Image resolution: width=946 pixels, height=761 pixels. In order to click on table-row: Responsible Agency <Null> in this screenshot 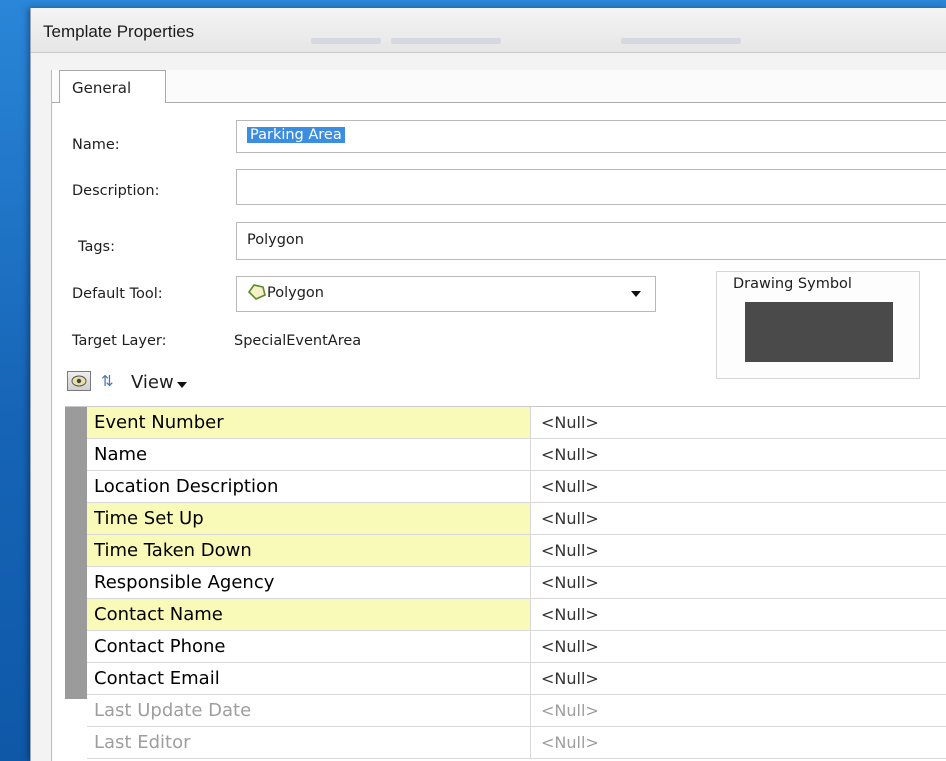, I will do `click(516, 583)`.